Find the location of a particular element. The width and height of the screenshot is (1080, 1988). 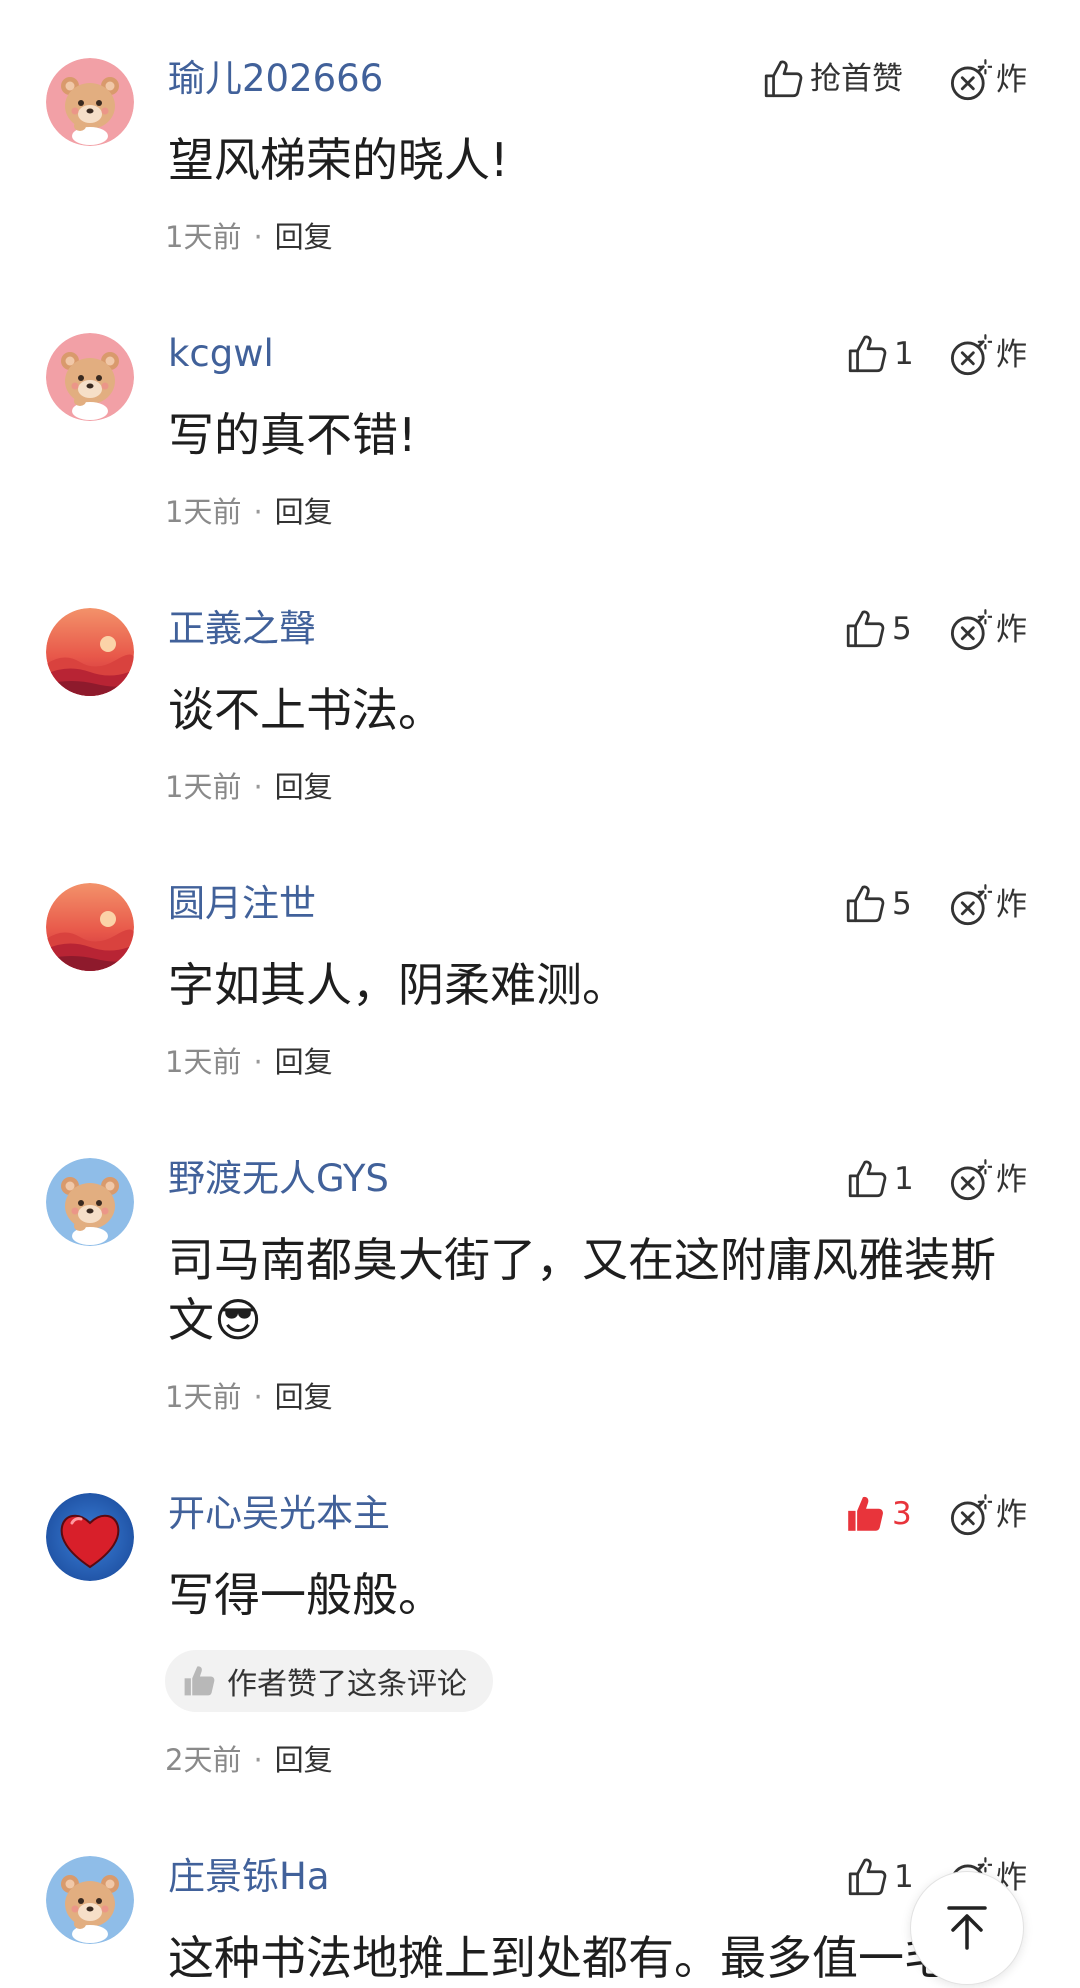

thumbs-up-filled-icon is located at coordinates (865, 1514).